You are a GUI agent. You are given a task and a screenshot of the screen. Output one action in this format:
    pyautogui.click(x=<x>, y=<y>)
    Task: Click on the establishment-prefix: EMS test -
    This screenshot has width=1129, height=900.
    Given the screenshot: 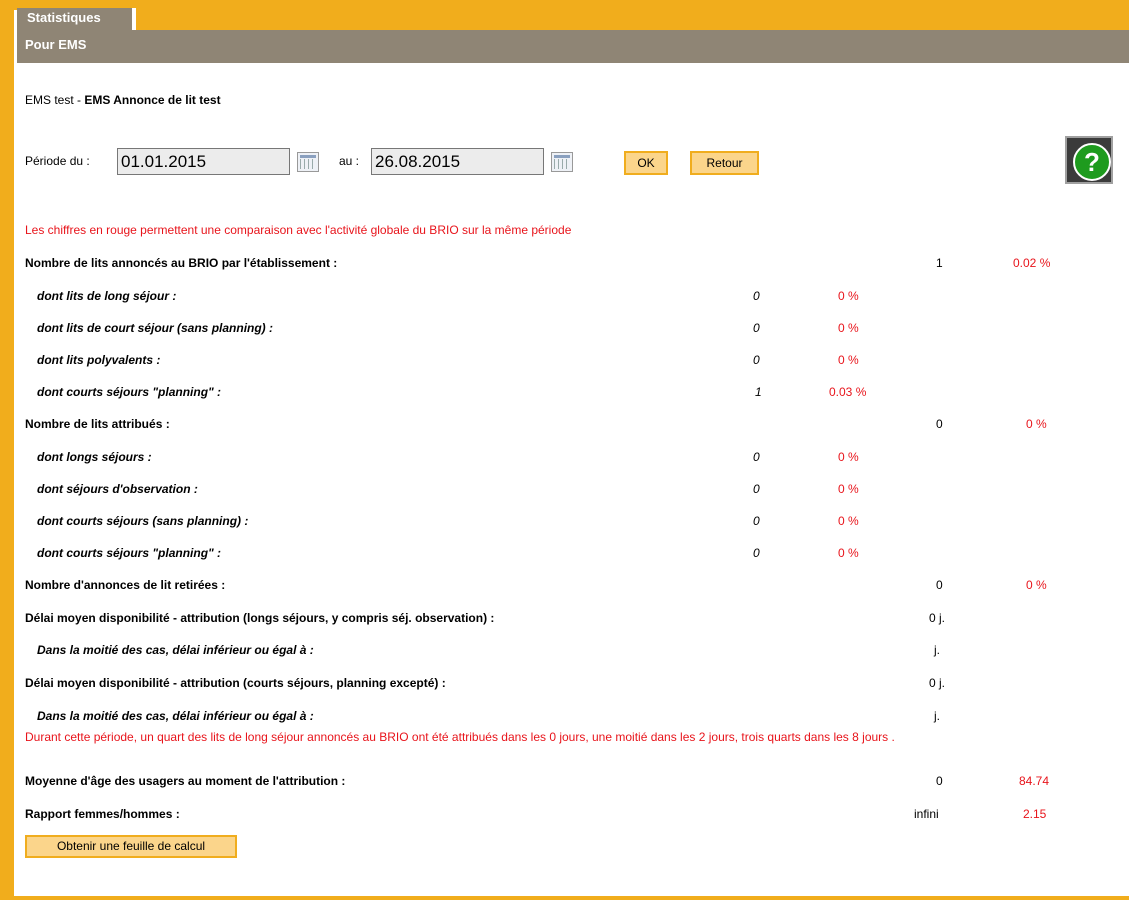 What is the action you would take?
    pyautogui.click(x=55, y=100)
    